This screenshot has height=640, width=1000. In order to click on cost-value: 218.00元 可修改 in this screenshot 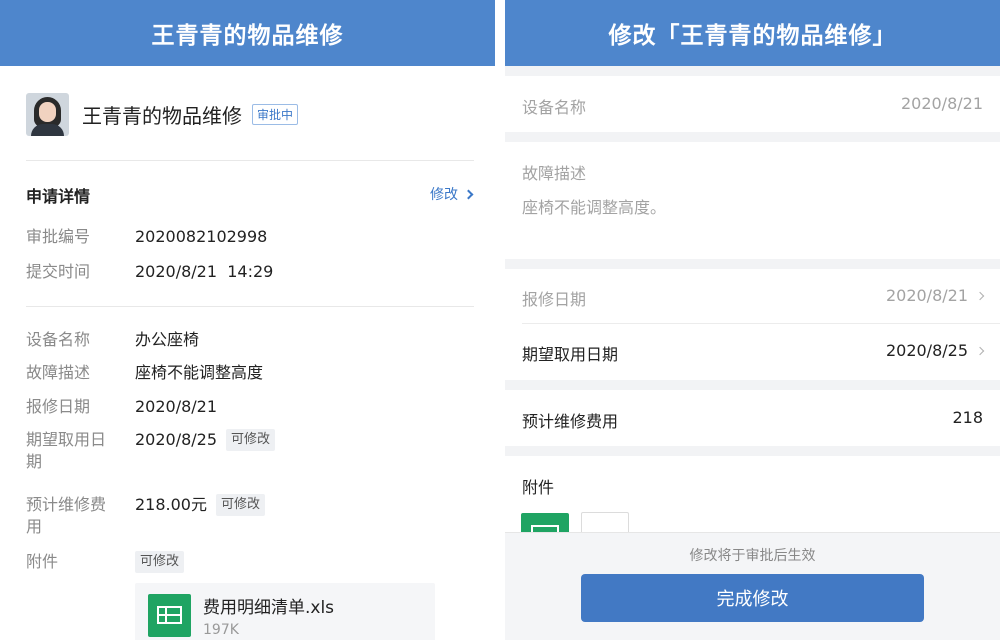, I will do `click(200, 505)`.